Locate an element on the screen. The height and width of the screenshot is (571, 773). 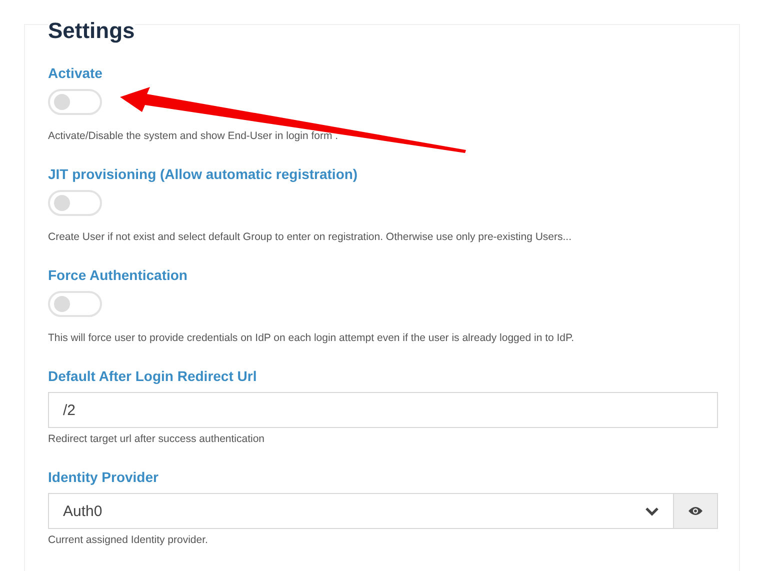
help-text: Activate/Disable the system and show End-User in login form . is located at coordinates (193, 136).